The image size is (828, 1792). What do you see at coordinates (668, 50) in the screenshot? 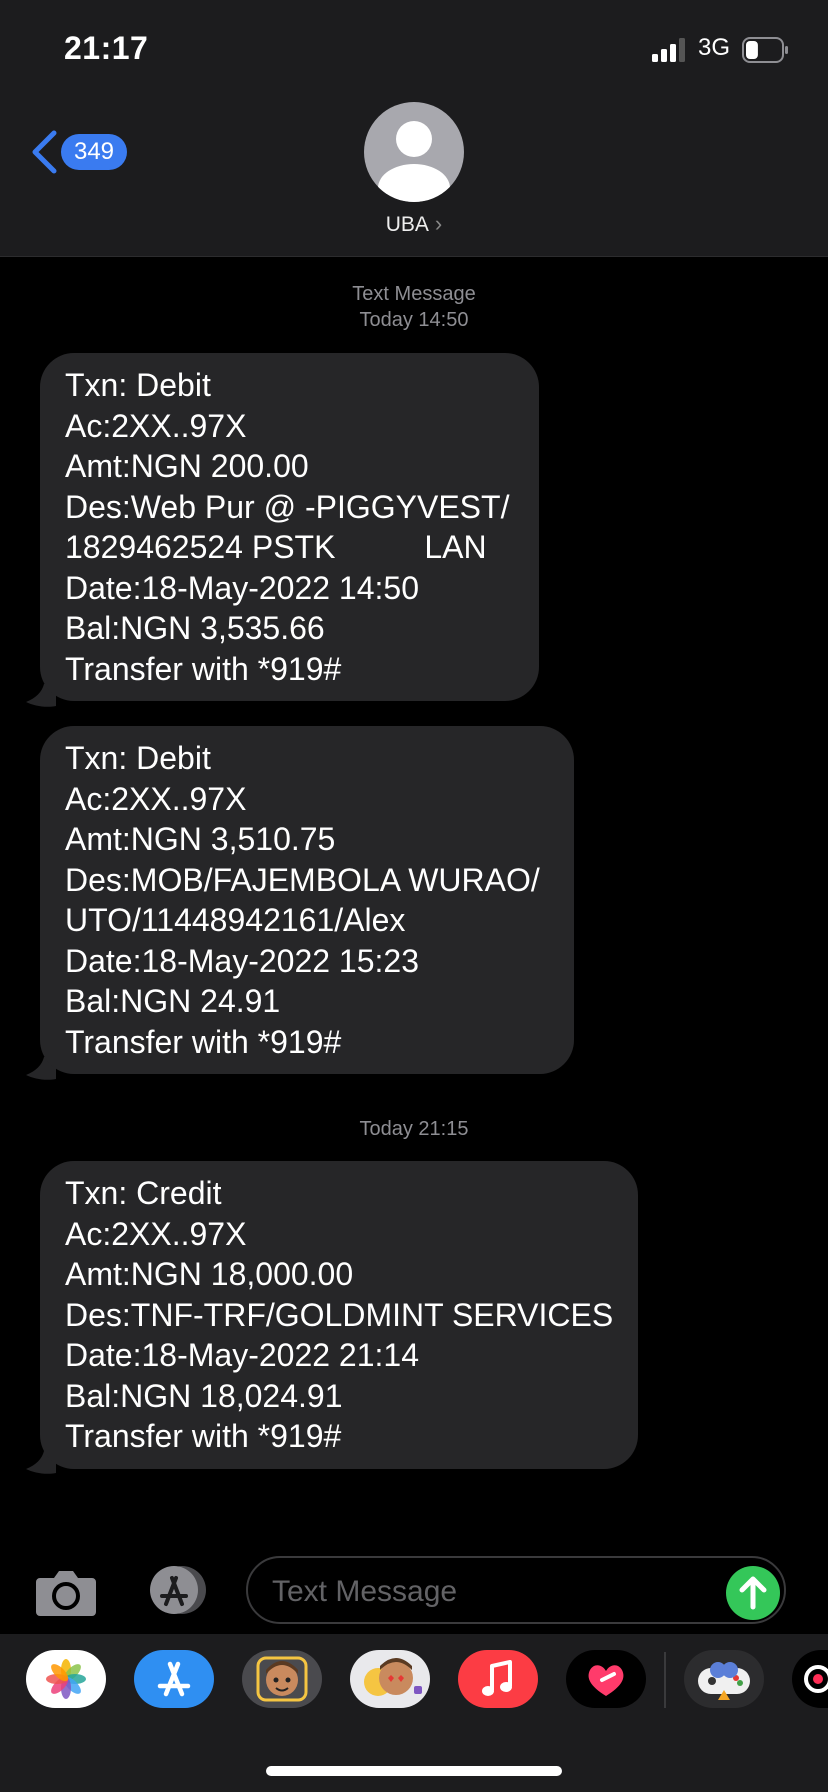
I see `cellular-signal-icon` at bounding box center [668, 50].